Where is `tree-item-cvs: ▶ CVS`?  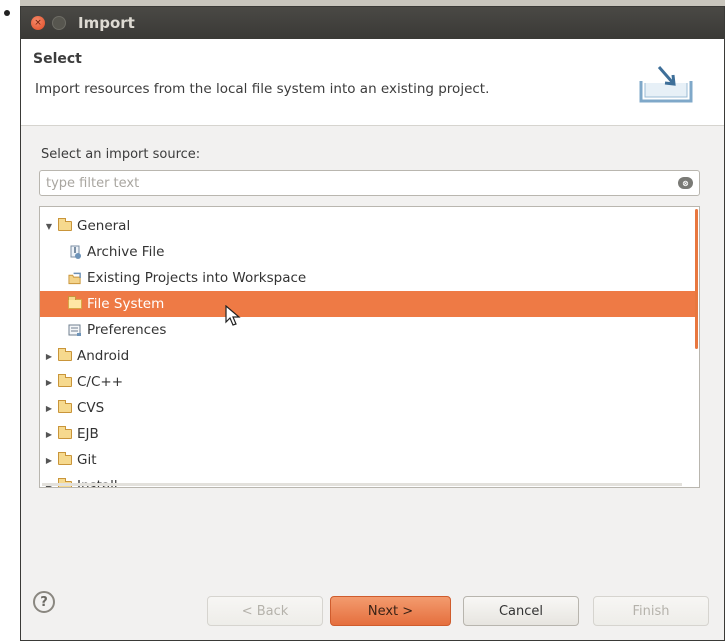 tree-item-cvs: ▶ CVS is located at coordinates (368, 408).